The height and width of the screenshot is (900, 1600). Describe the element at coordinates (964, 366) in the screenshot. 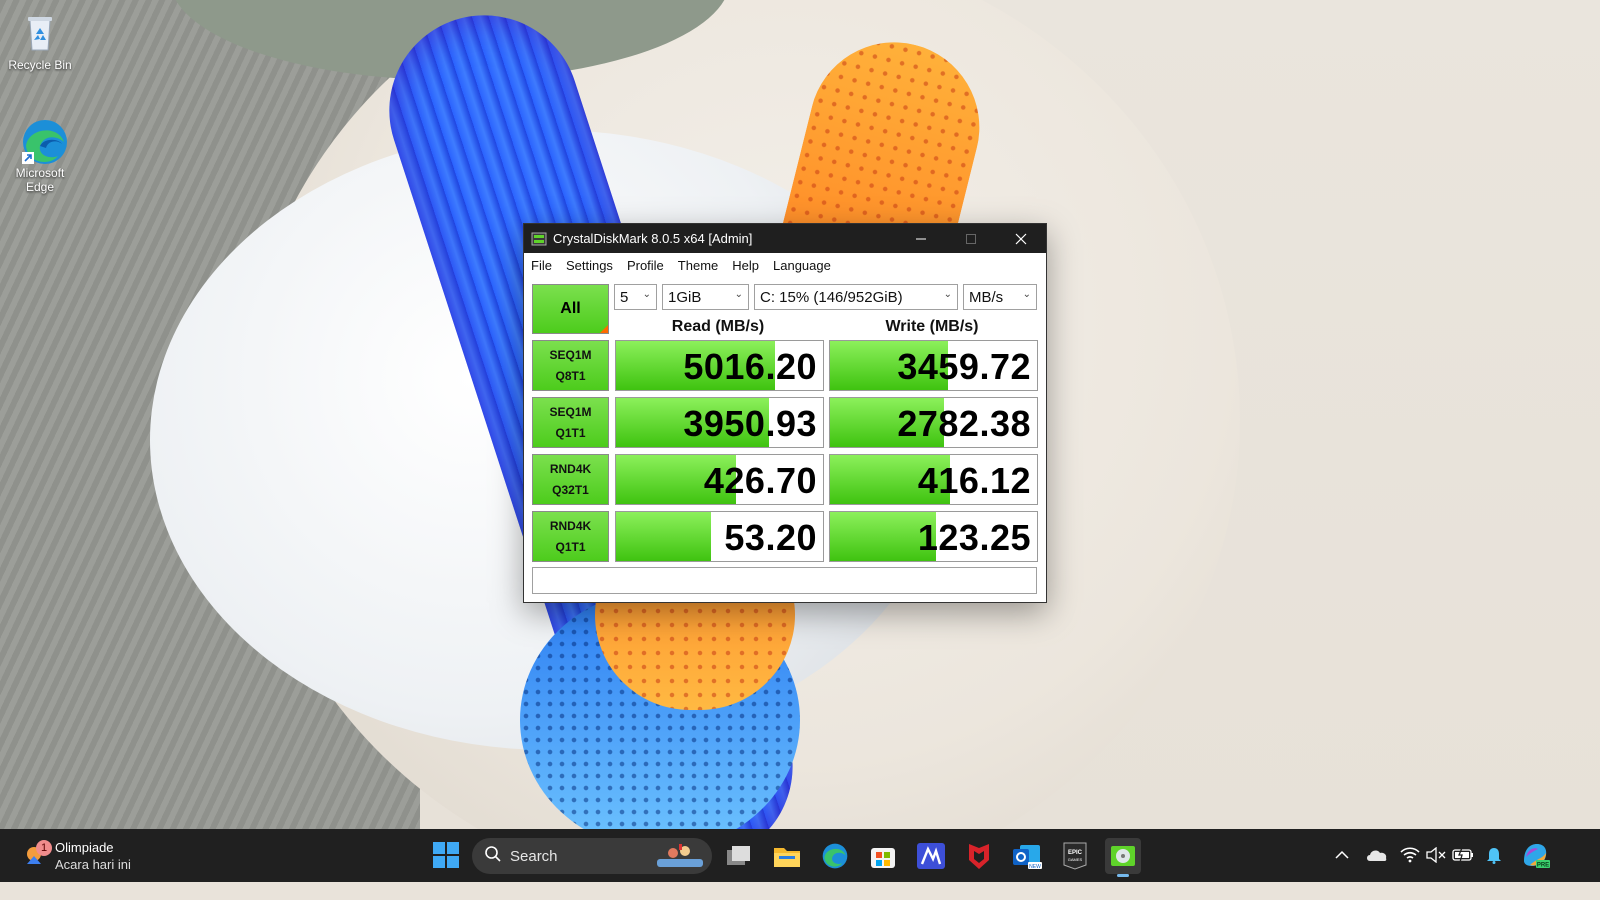

I see `result-value: 3459.72` at that location.